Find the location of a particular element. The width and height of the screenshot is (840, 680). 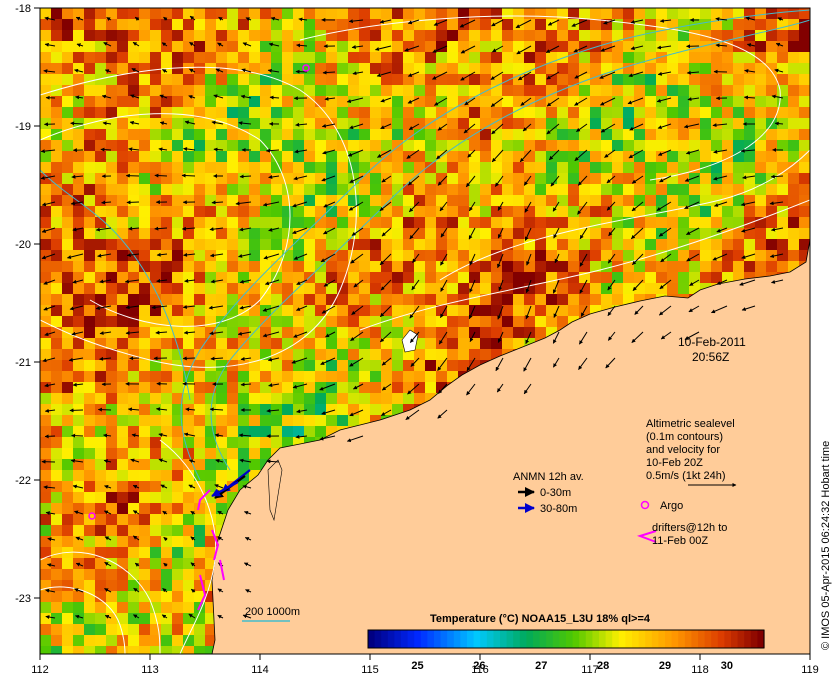

alt-legend-line: 10-Feb 20Z is located at coordinates (674, 463).